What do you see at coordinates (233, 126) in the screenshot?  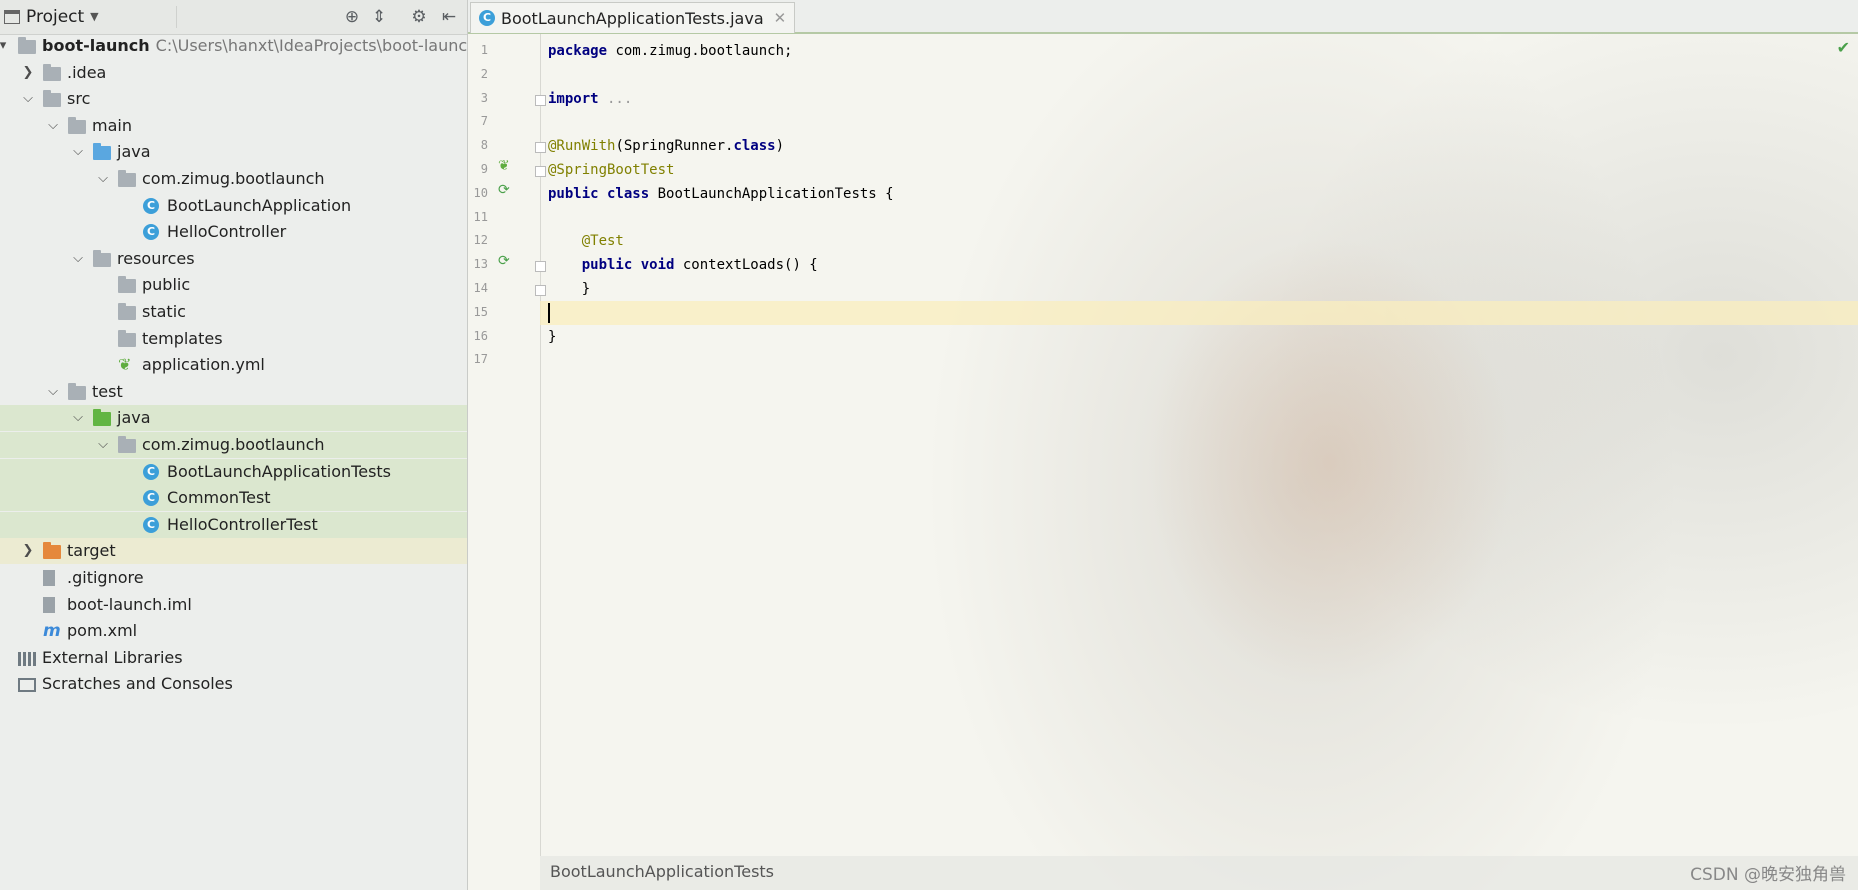 I see `tree-item: ⌵ main` at bounding box center [233, 126].